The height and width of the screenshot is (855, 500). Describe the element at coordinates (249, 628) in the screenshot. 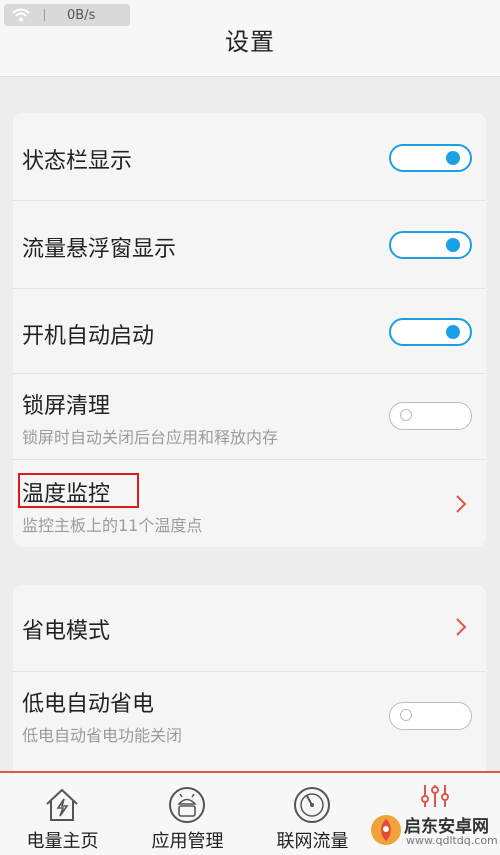

I see `setting-power-saving-mode: 省电模式` at that location.